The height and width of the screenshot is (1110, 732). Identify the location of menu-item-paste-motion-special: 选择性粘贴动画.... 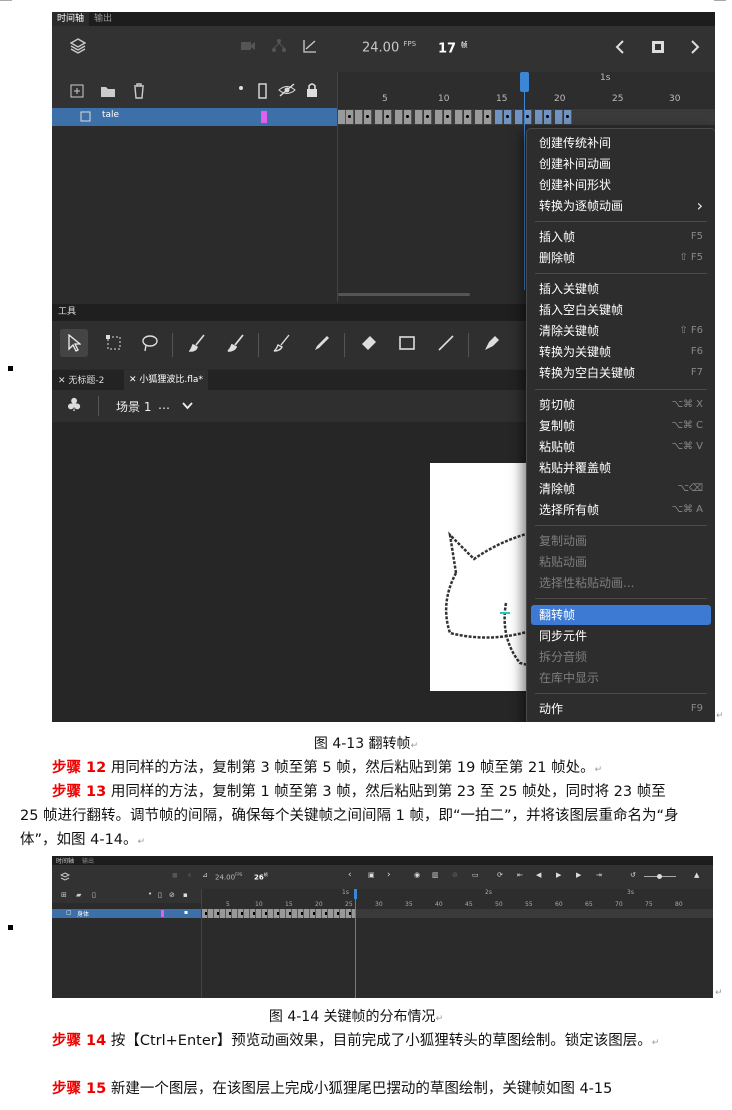
(621, 583).